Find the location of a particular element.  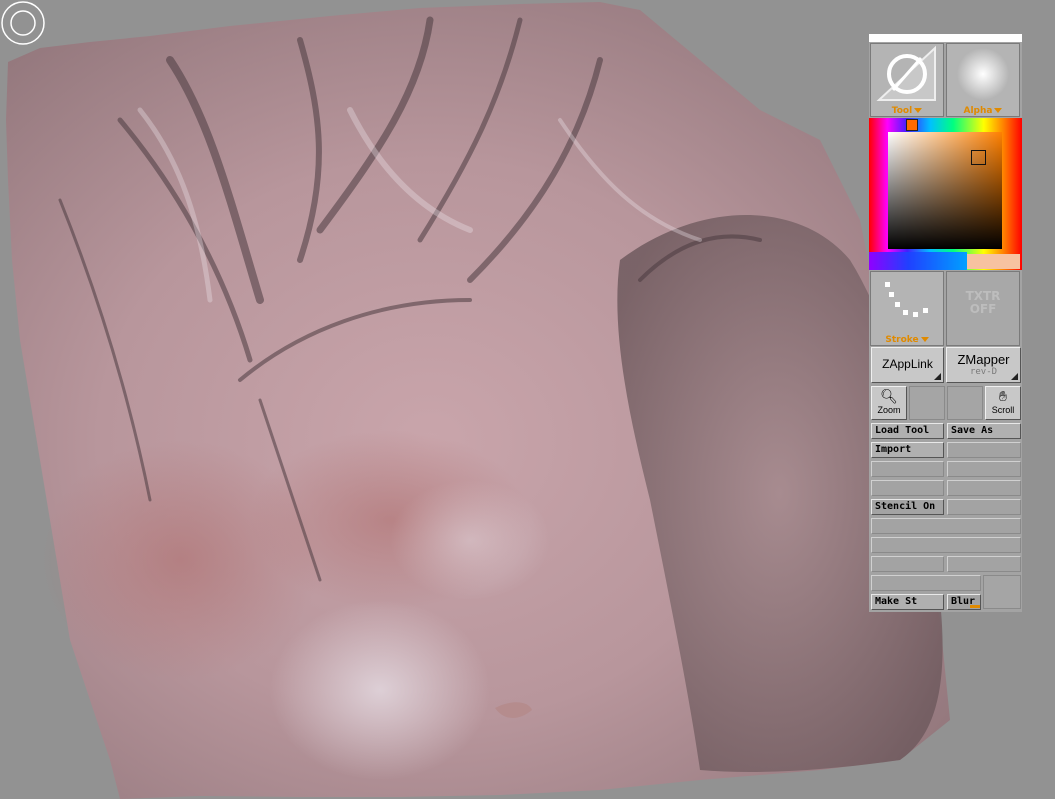

brush-cursor-icon is located at coordinates (23, 23).